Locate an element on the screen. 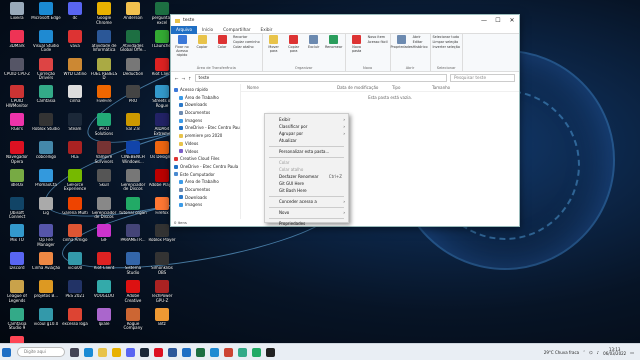 Image resolution: width=640 pixels, height=360 pixels. desktop-icon: Garena Multi is located at coordinates (75, 211).